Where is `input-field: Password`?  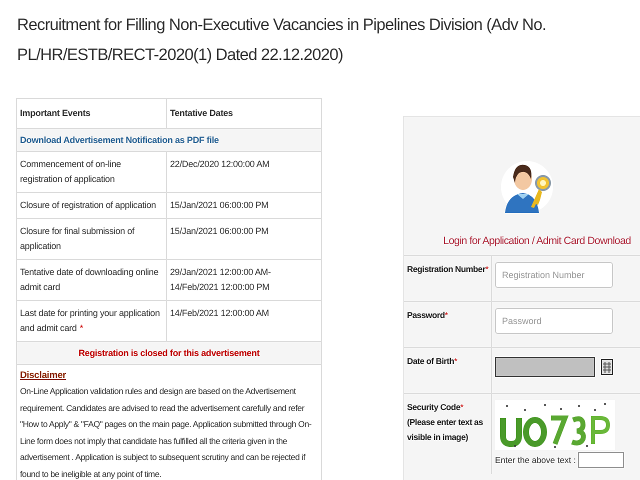
input-field: Password is located at coordinates (554, 321).